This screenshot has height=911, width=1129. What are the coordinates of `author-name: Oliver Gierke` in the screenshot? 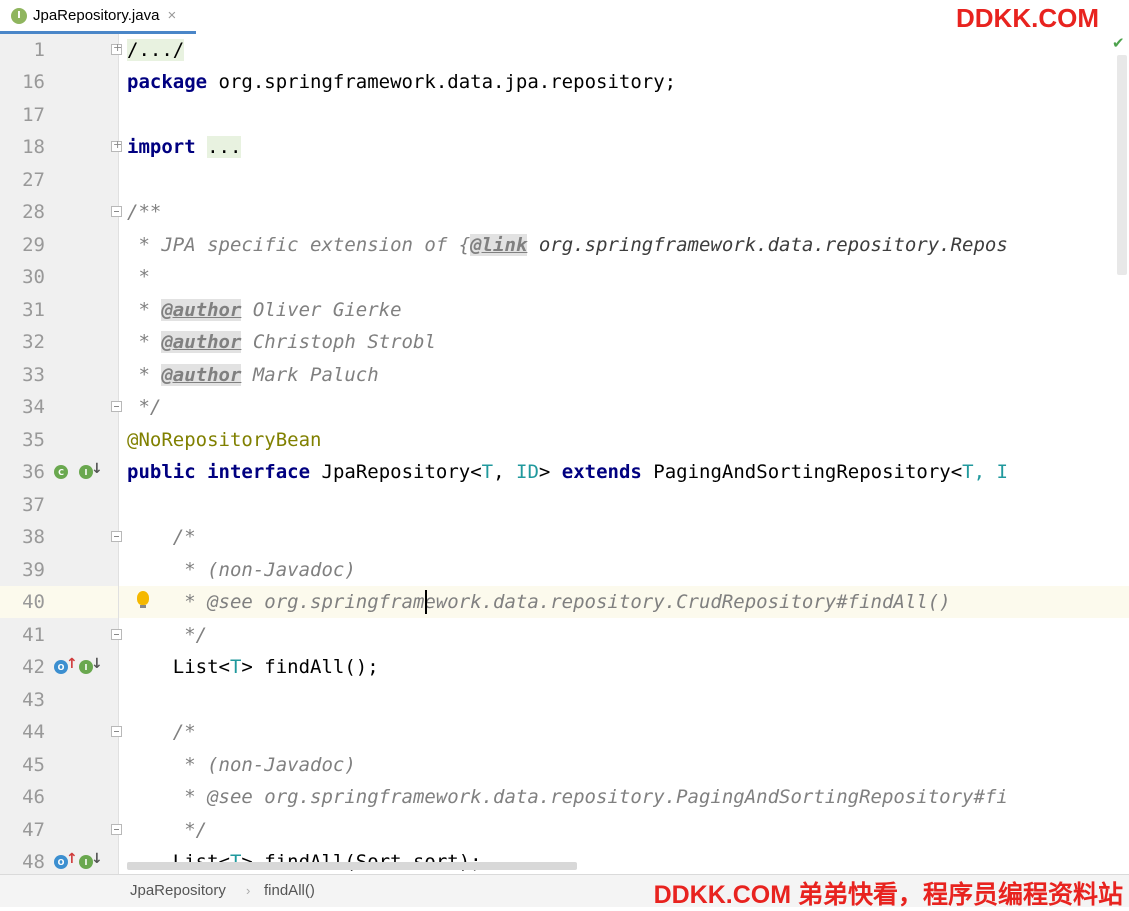 It's located at (321, 310).